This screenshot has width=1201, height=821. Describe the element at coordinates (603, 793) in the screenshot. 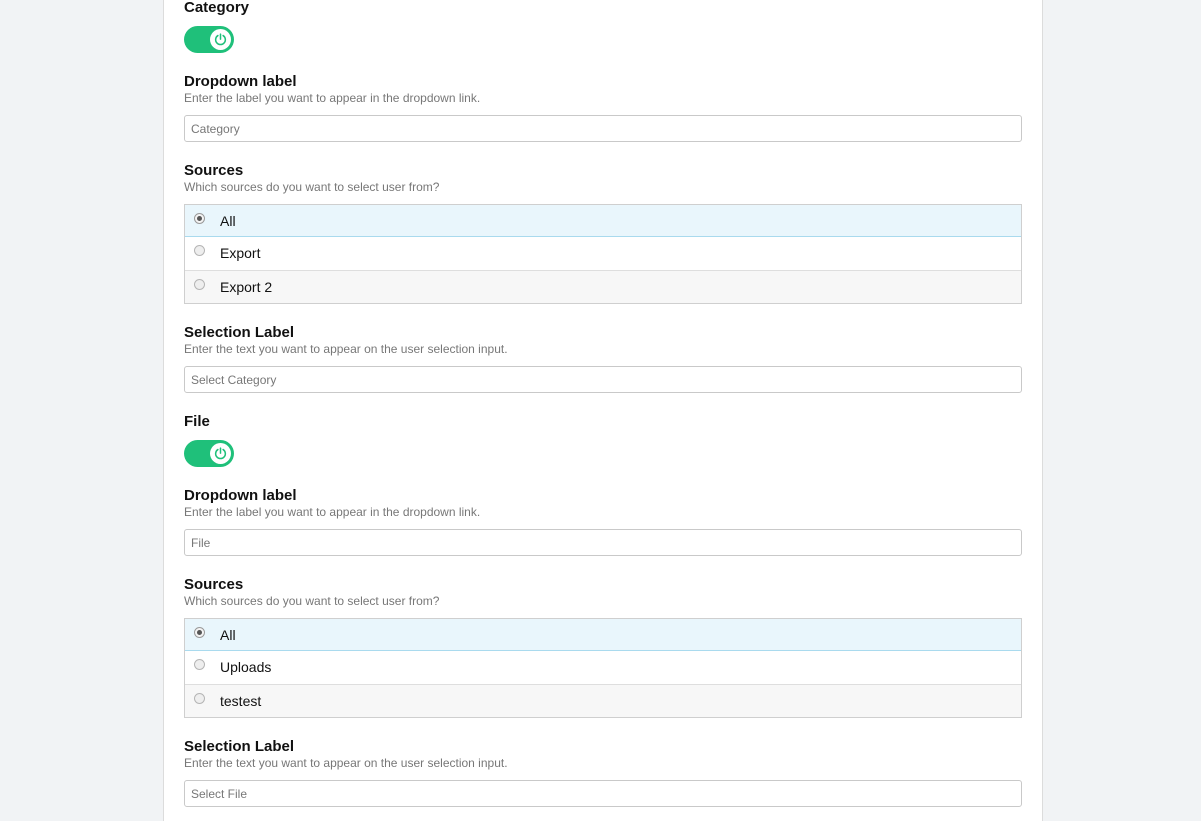

I see `file-selection-label-input` at that location.